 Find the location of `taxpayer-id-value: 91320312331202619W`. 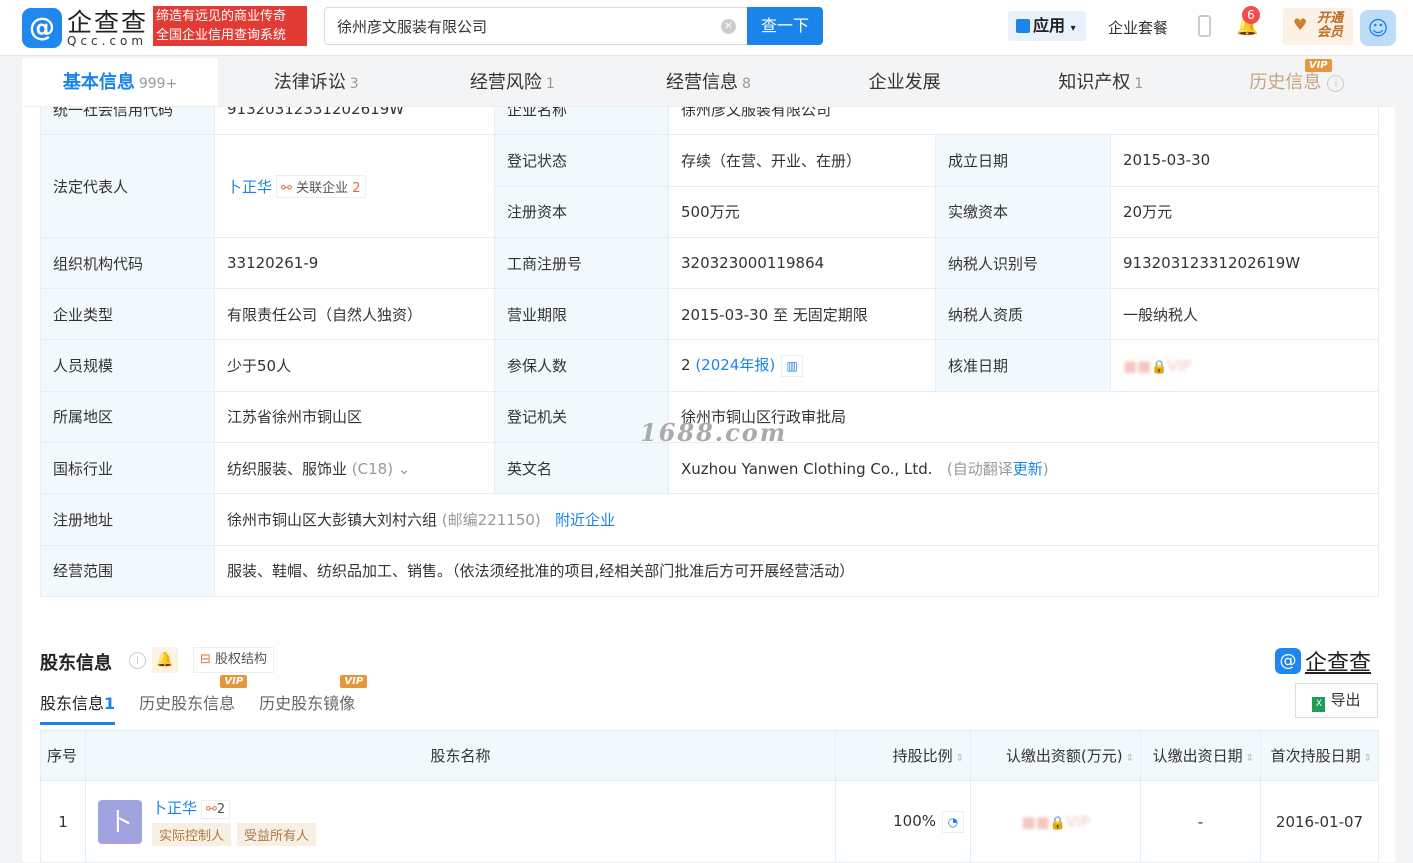

taxpayer-id-value: 91320312331202619W is located at coordinates (1244, 263).